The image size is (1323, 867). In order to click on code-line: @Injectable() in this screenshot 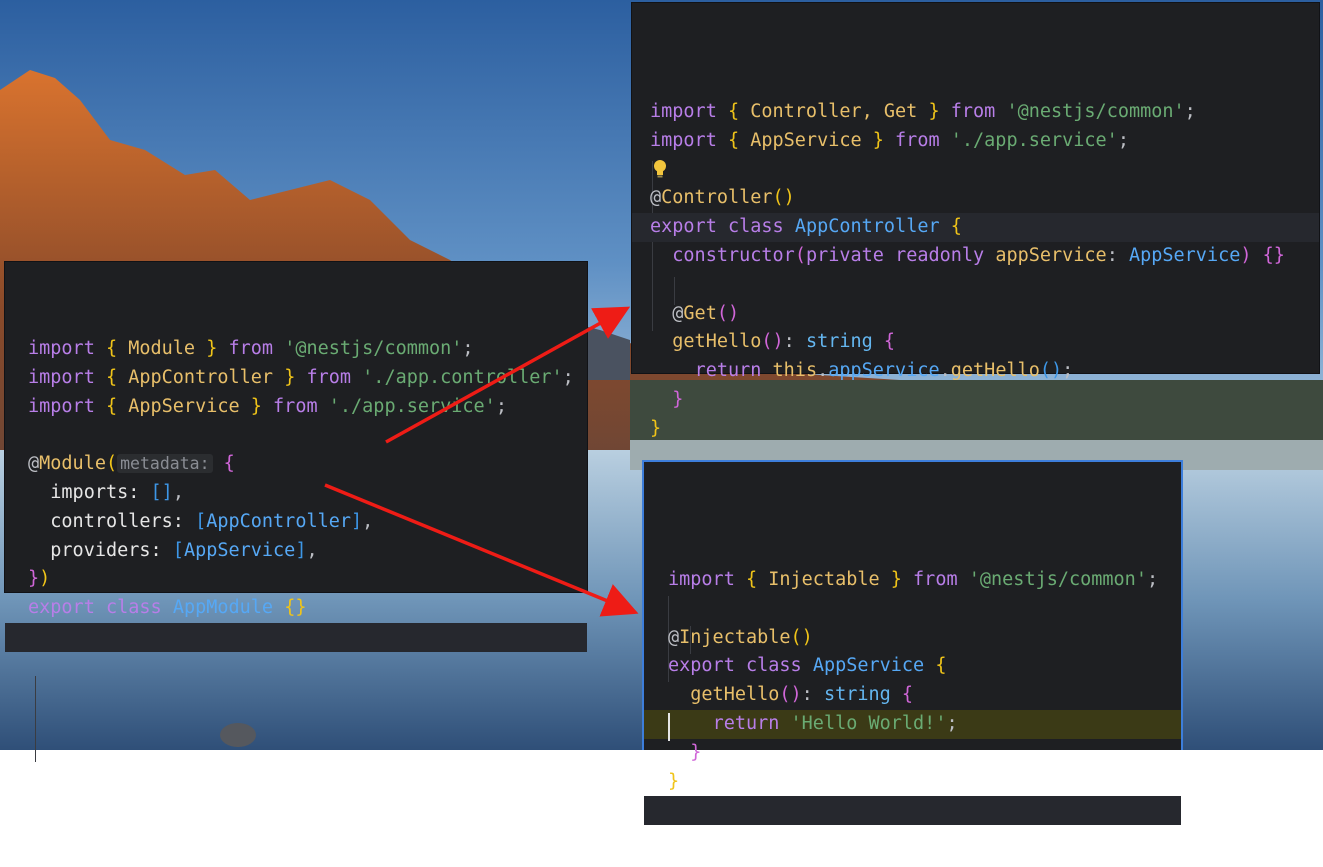, I will do `click(912, 638)`.